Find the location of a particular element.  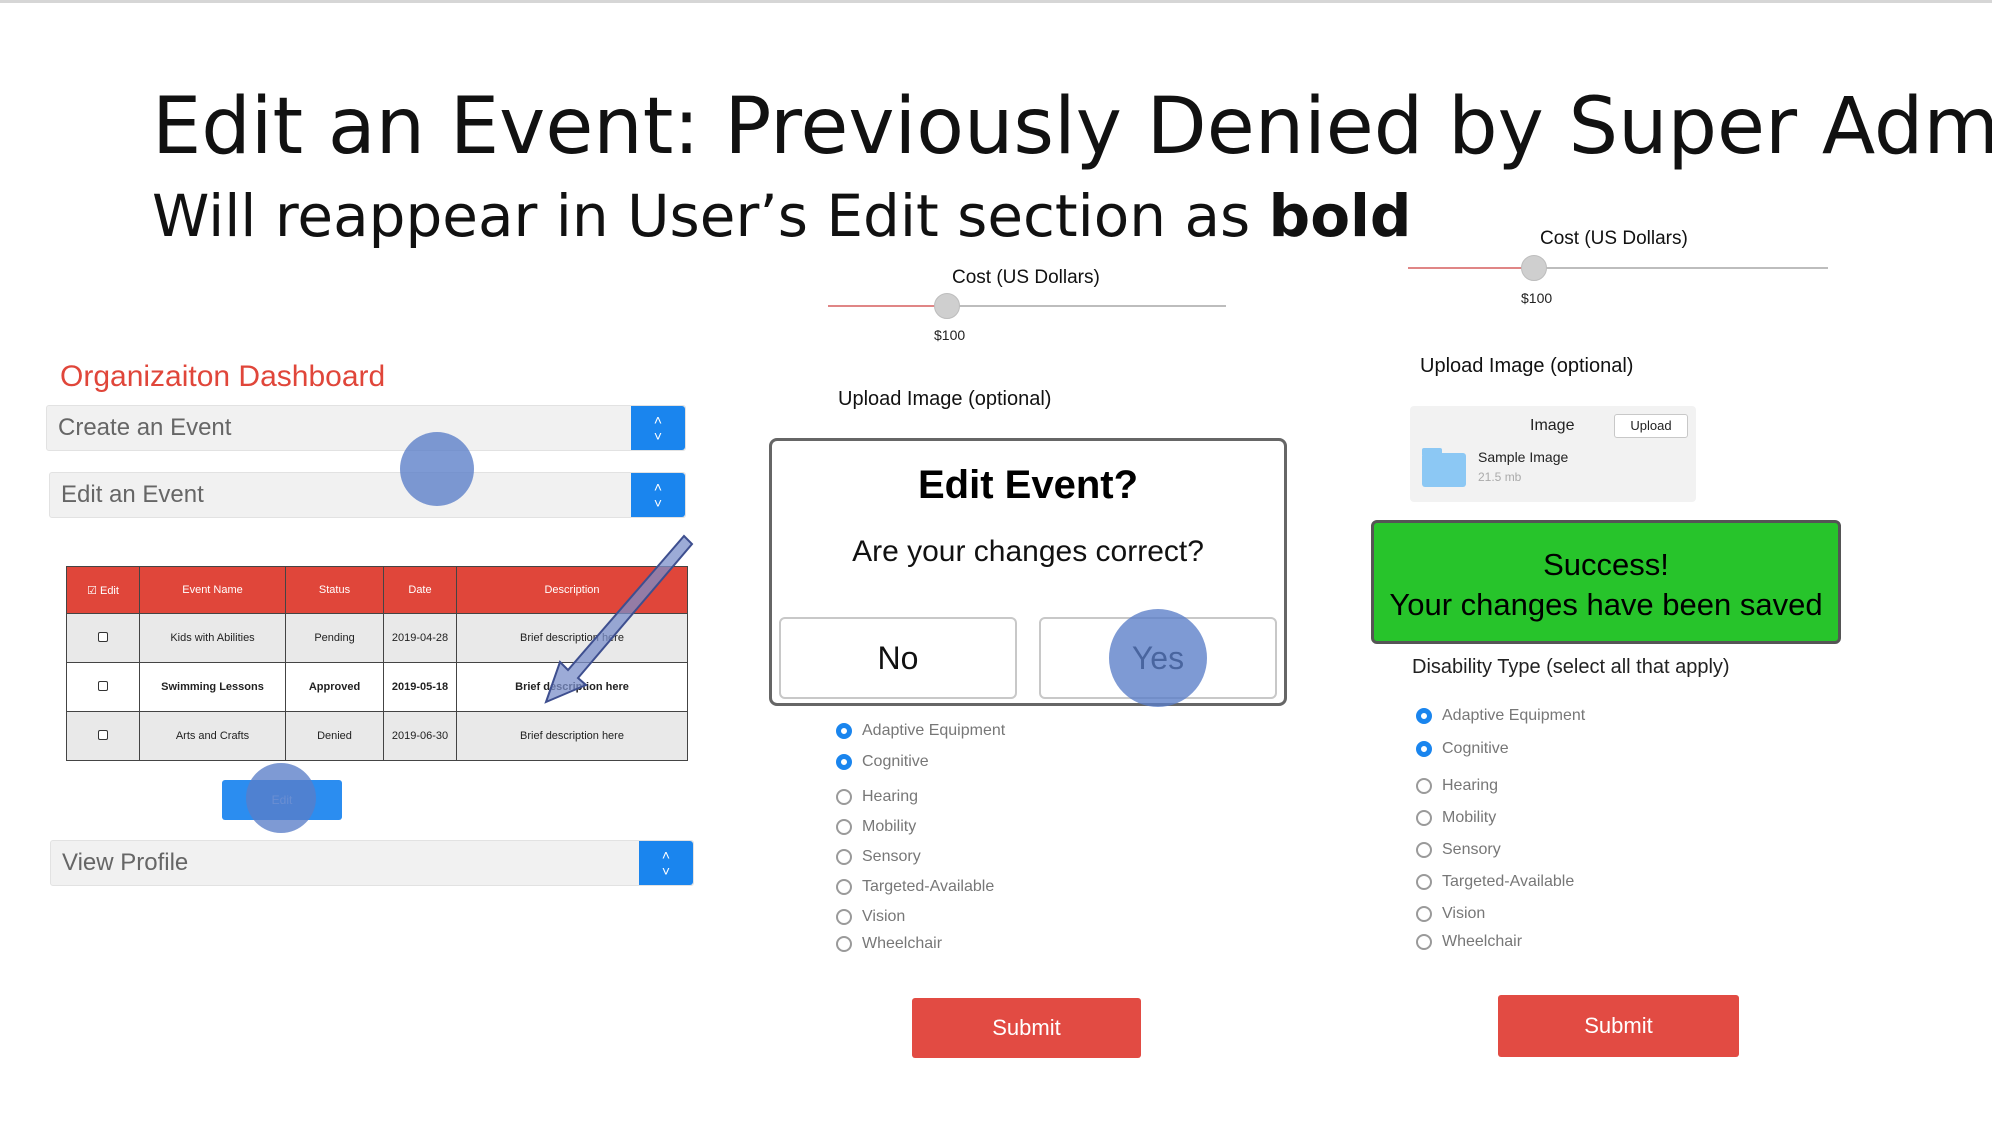

date-cell: 2019-06-30 is located at coordinates (420, 736).